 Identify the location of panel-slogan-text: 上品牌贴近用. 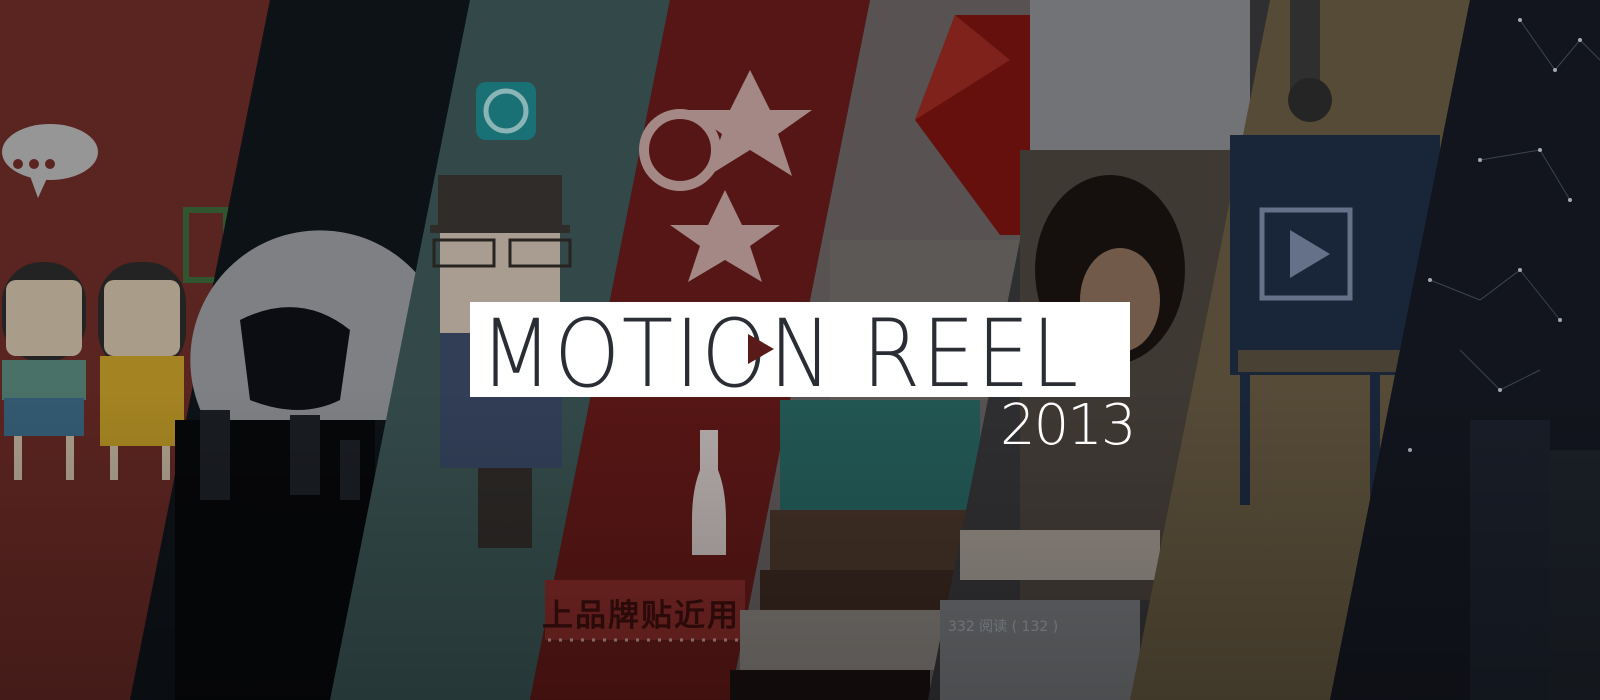
(641, 616).